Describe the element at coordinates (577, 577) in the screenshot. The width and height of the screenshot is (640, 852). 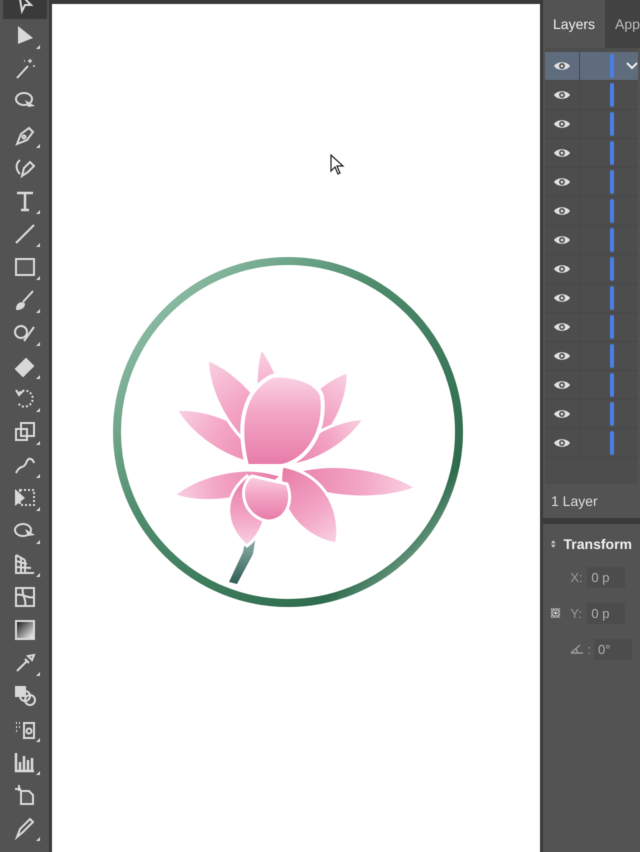
I see `field-label: X:` at that location.